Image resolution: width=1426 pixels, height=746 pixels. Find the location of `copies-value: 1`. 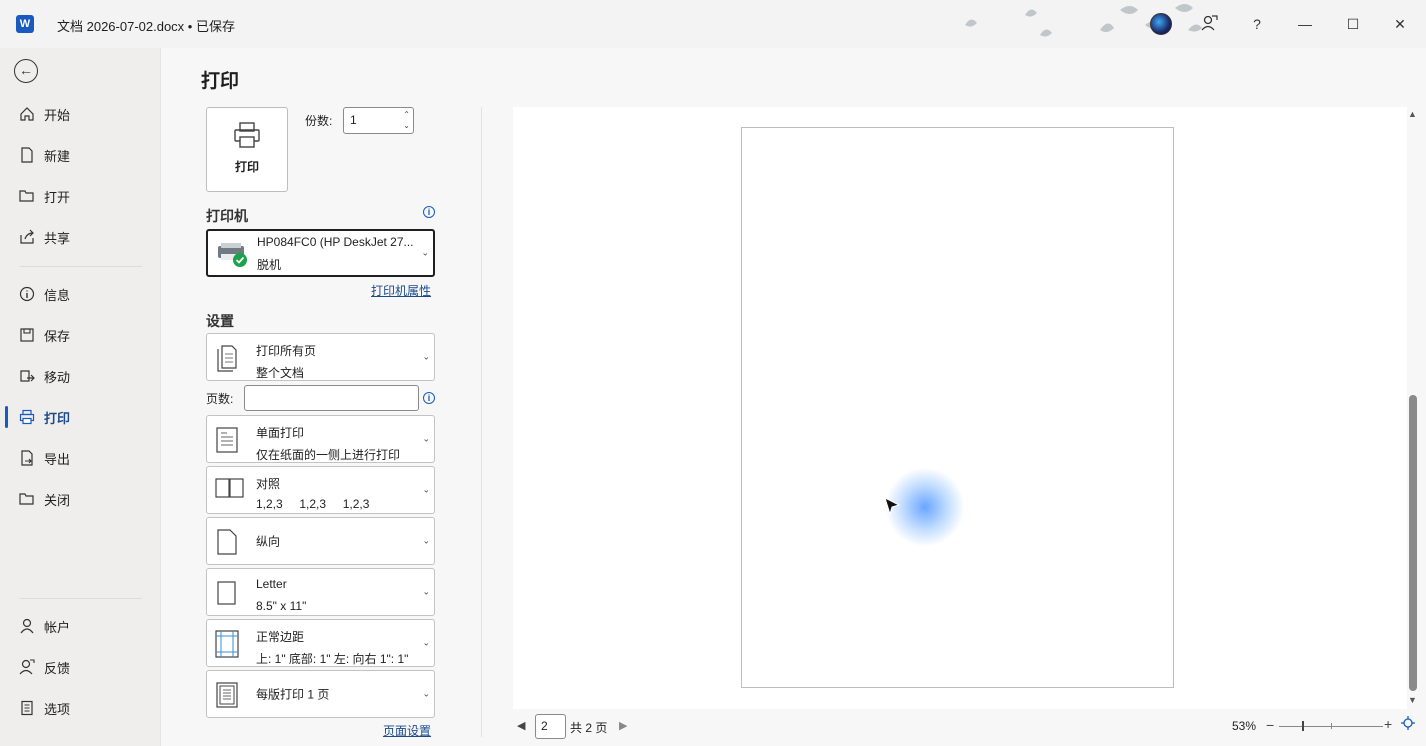

copies-value: 1 is located at coordinates (353, 120).